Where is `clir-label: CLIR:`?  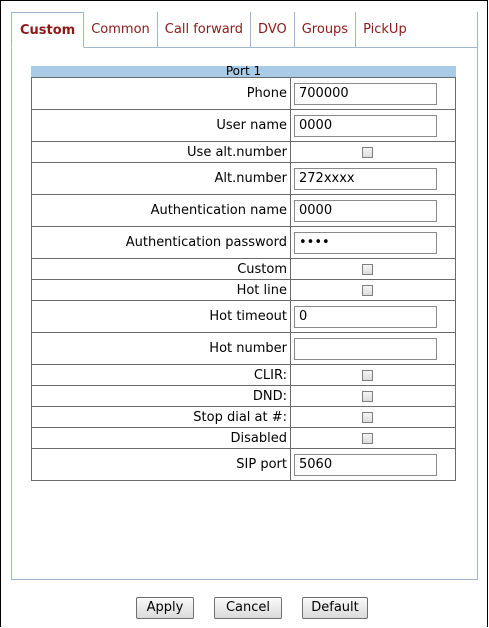 clir-label: CLIR: is located at coordinates (161, 375).